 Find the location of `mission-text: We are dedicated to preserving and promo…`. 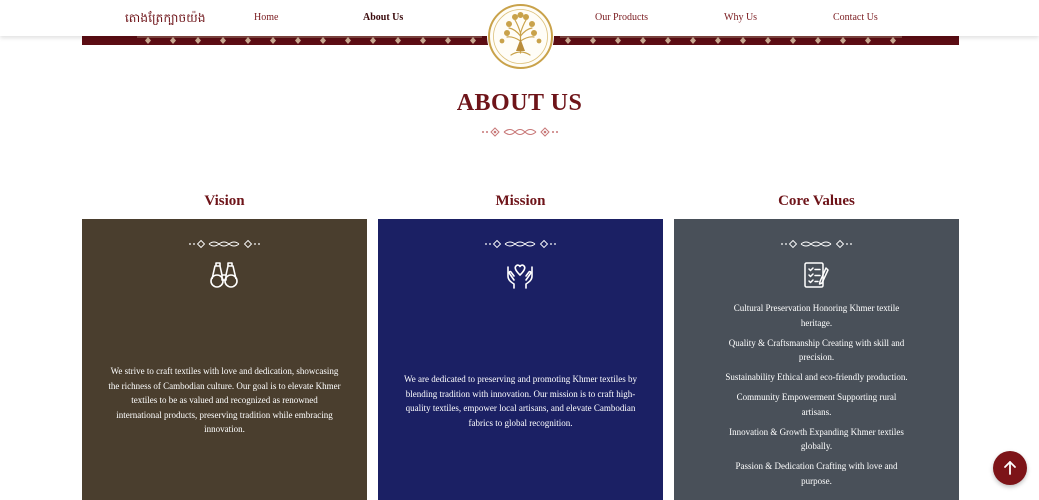

mission-text: We are dedicated to preserving and promo… is located at coordinates (520, 401).